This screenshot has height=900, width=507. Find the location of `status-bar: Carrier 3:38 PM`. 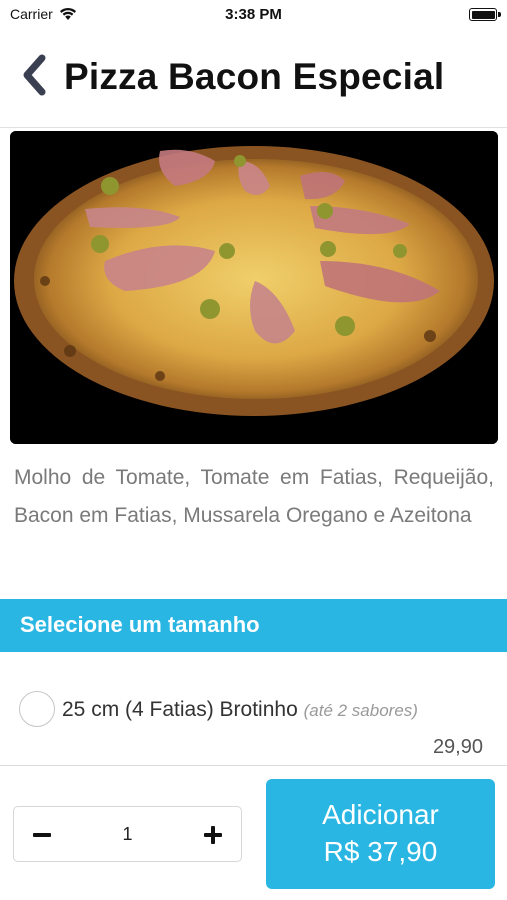

status-bar: Carrier 3:38 PM is located at coordinates (253, 15).